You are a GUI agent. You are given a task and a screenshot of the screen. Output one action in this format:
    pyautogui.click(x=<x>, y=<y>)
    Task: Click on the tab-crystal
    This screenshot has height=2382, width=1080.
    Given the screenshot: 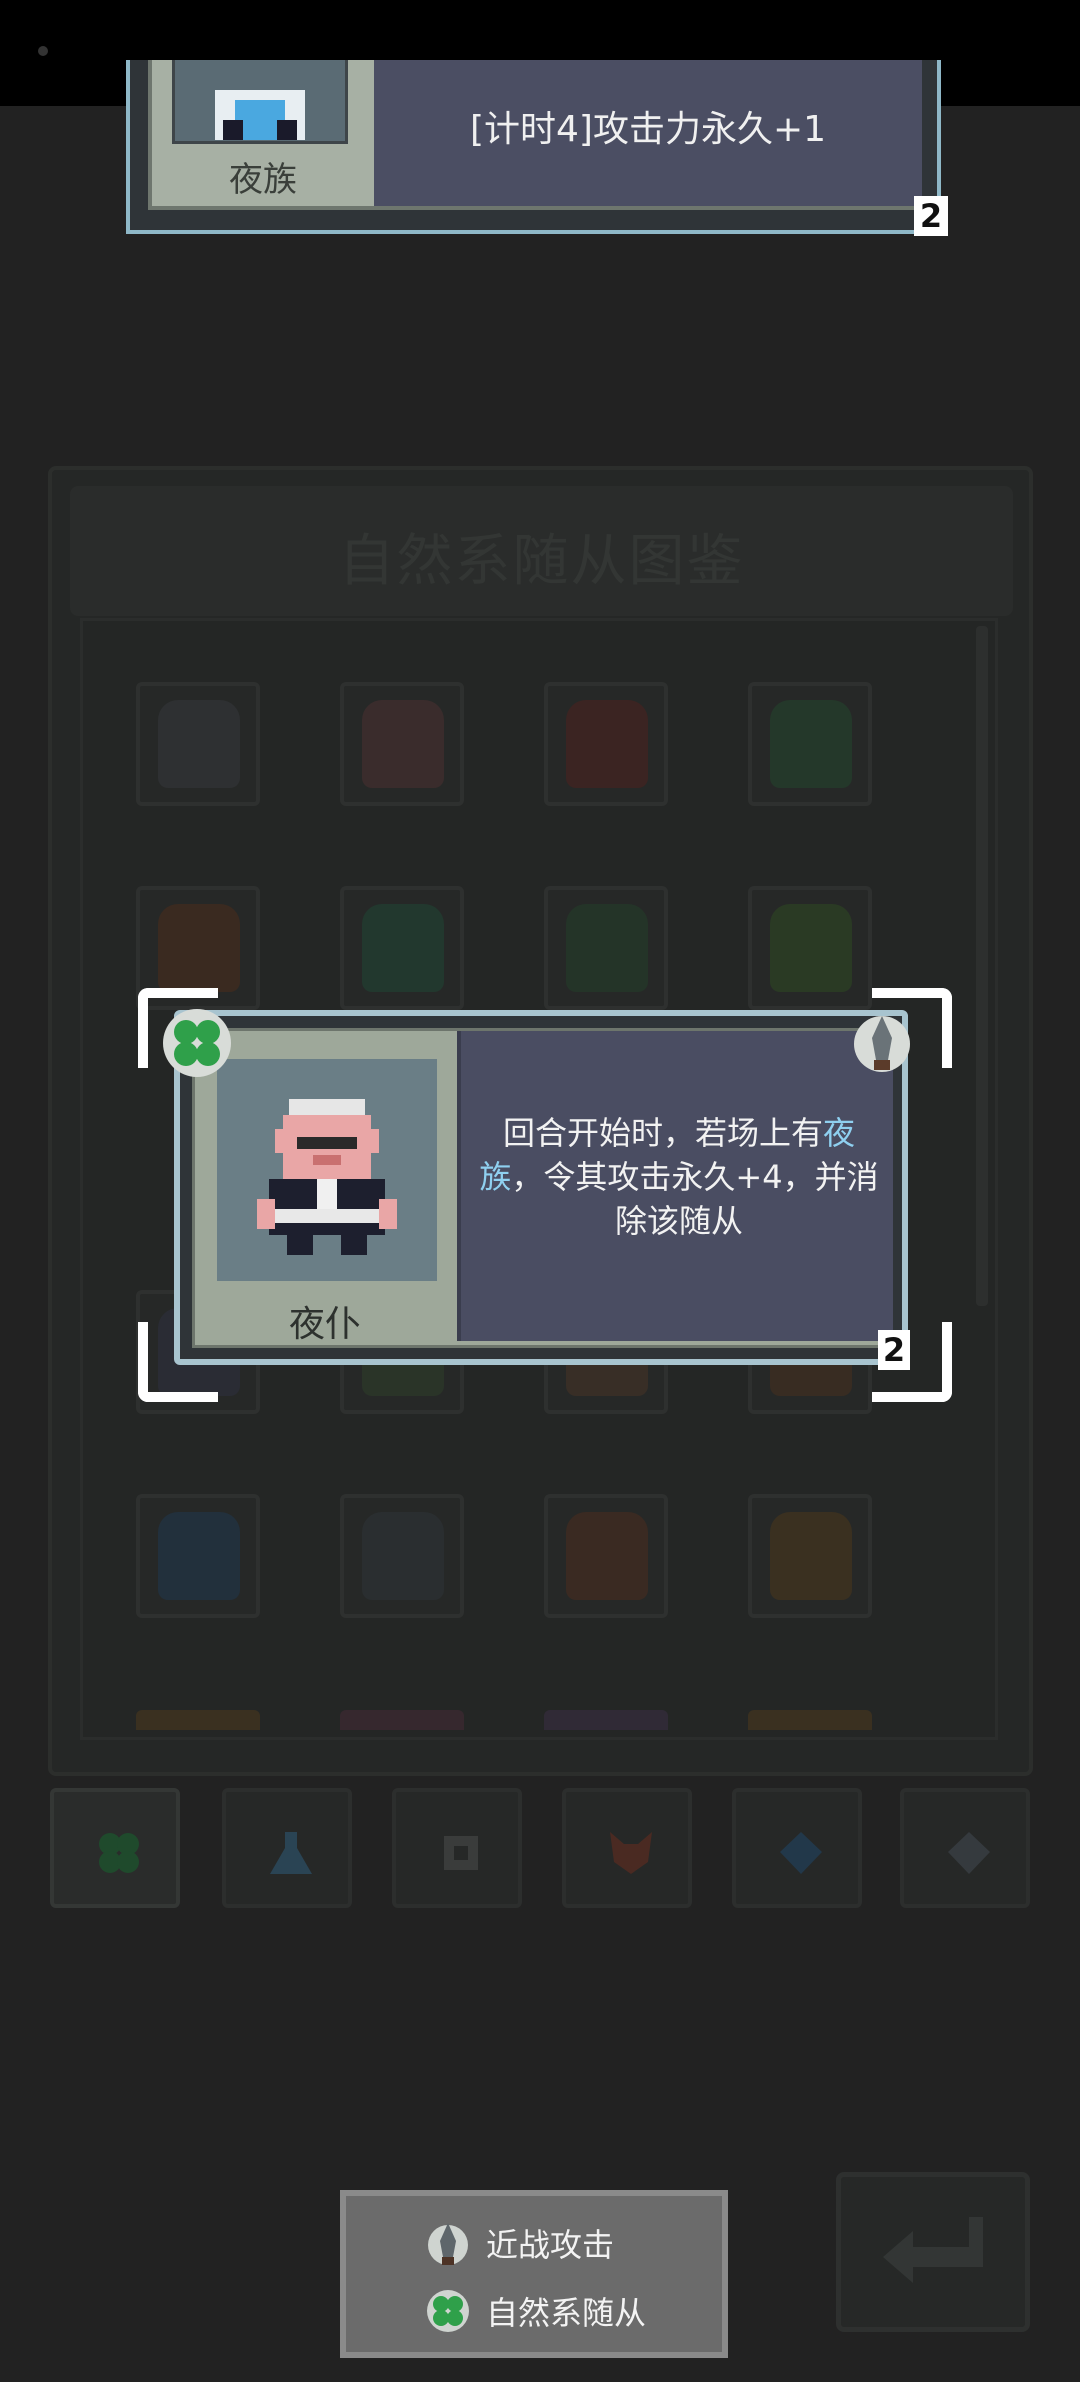 What is the action you would take?
    pyautogui.click(x=797, y=1848)
    